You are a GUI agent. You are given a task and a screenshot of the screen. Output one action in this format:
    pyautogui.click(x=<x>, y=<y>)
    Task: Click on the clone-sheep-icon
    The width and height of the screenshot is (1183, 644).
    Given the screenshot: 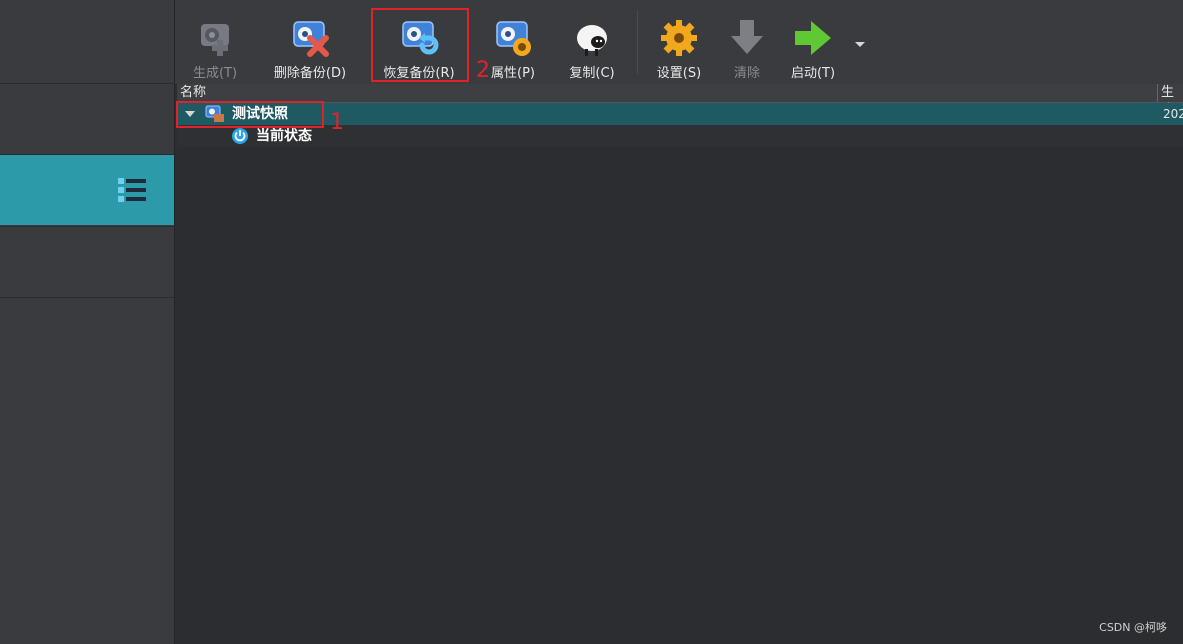 What is the action you would take?
    pyautogui.click(x=592, y=38)
    